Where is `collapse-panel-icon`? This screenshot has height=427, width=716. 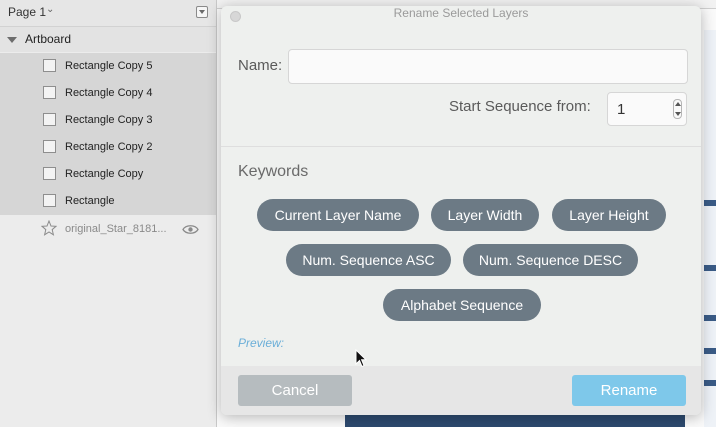
collapse-panel-icon is located at coordinates (202, 12).